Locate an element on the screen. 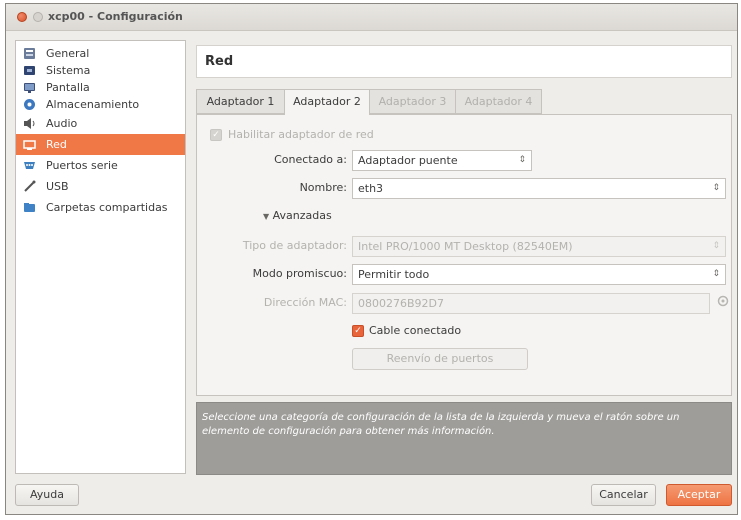  help-button: Ayuda is located at coordinates (47, 495).